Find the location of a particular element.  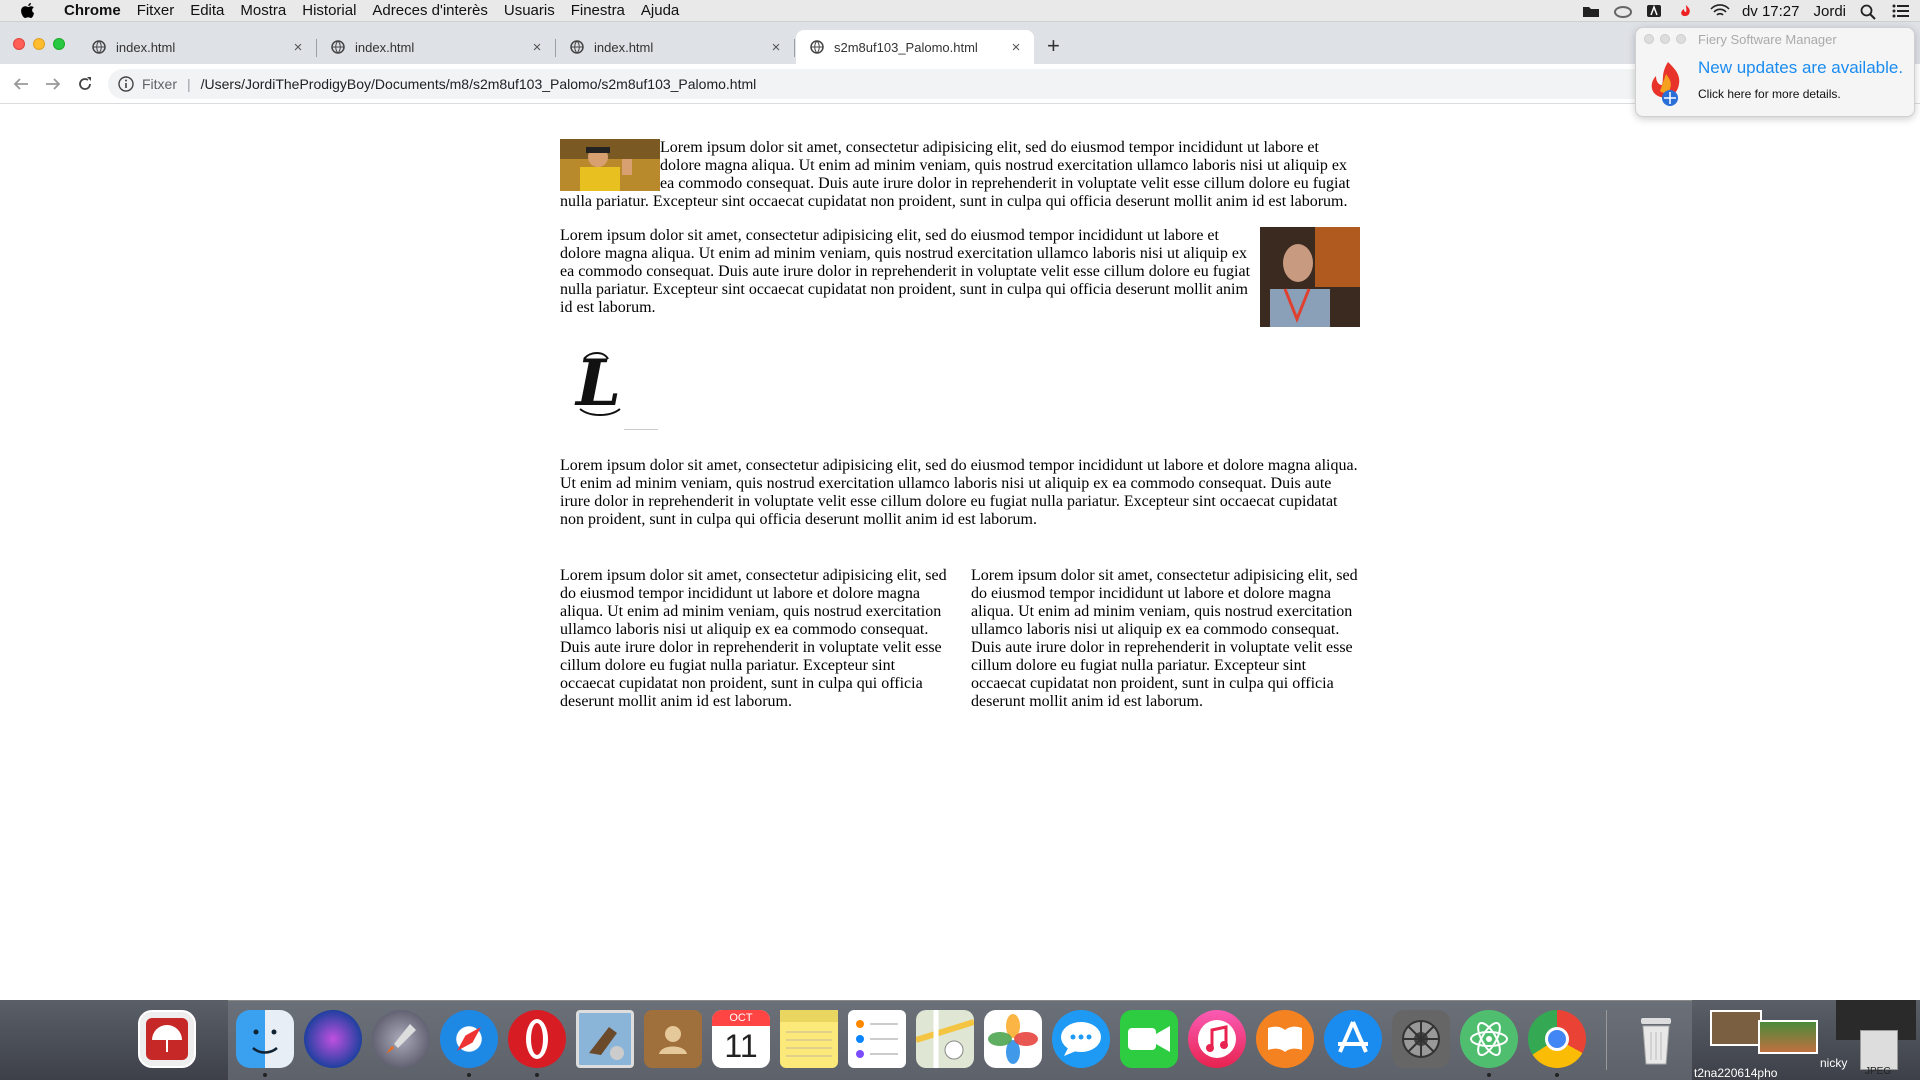

menu-adreces: Adreces d'interès is located at coordinates (429, 10).